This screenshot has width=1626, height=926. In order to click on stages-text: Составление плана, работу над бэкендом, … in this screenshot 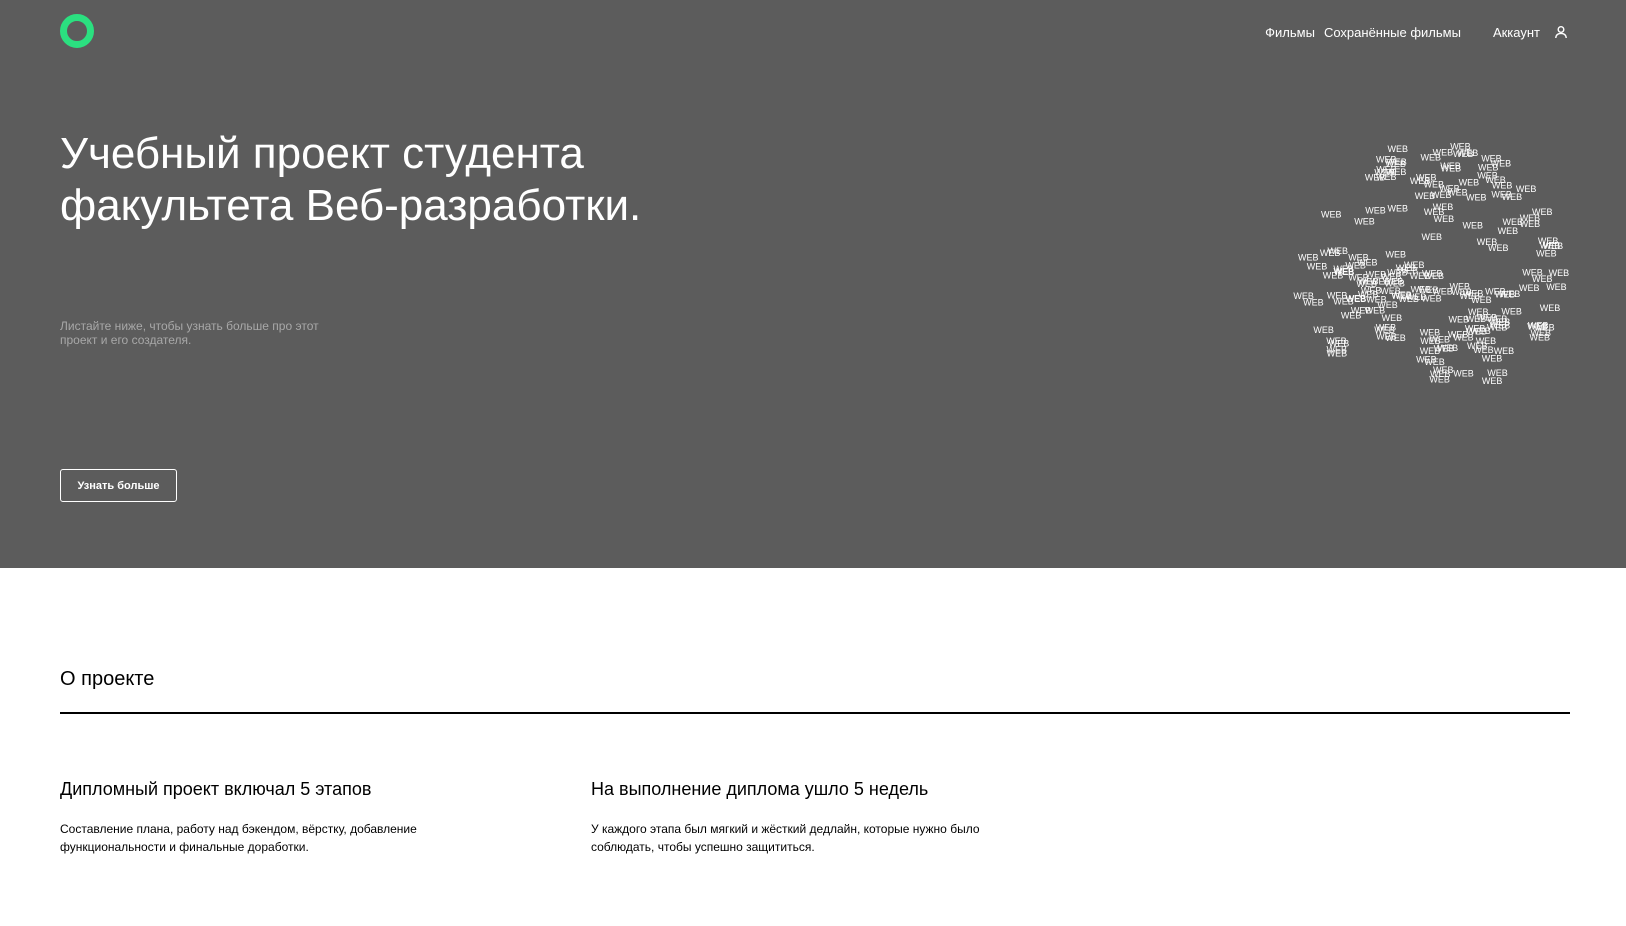, I will do `click(238, 838)`.